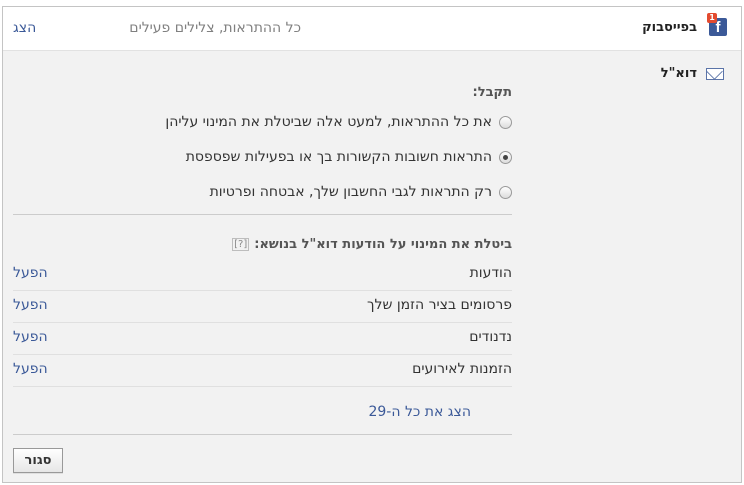 The image size is (744, 485). Describe the element at coordinates (715, 74) in the screenshot. I see `envelope-icon` at that location.